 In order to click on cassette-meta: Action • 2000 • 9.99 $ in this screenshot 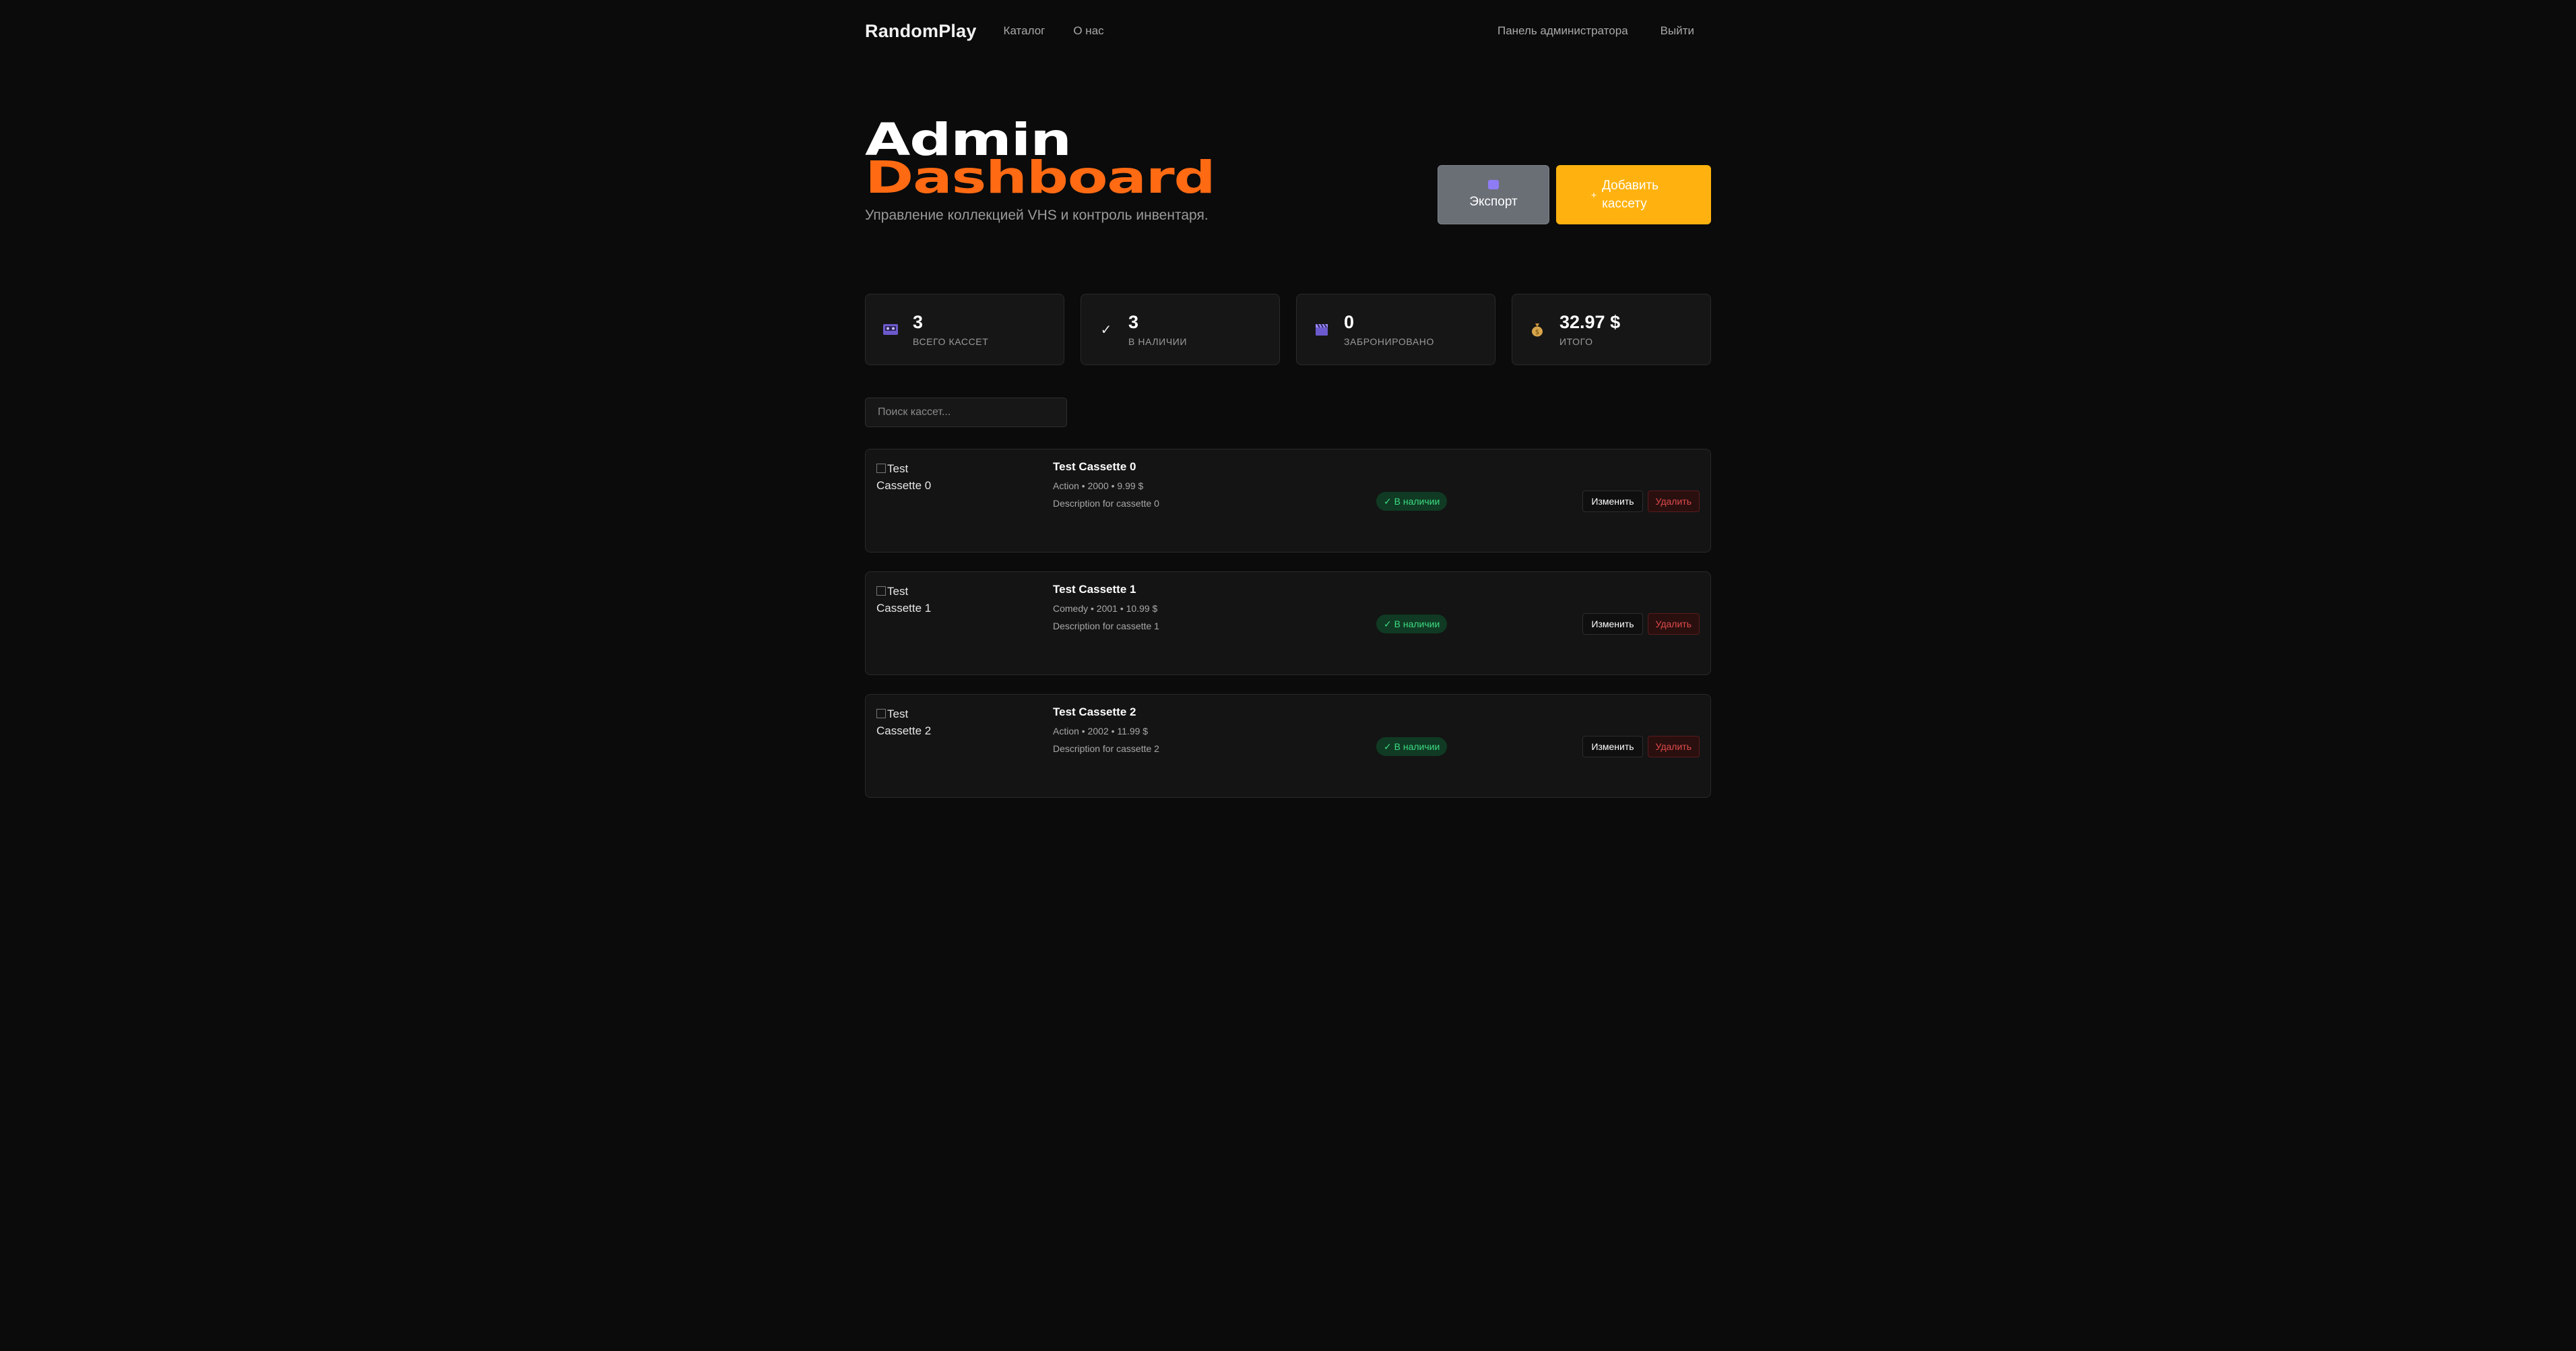, I will do `click(1099, 485)`.